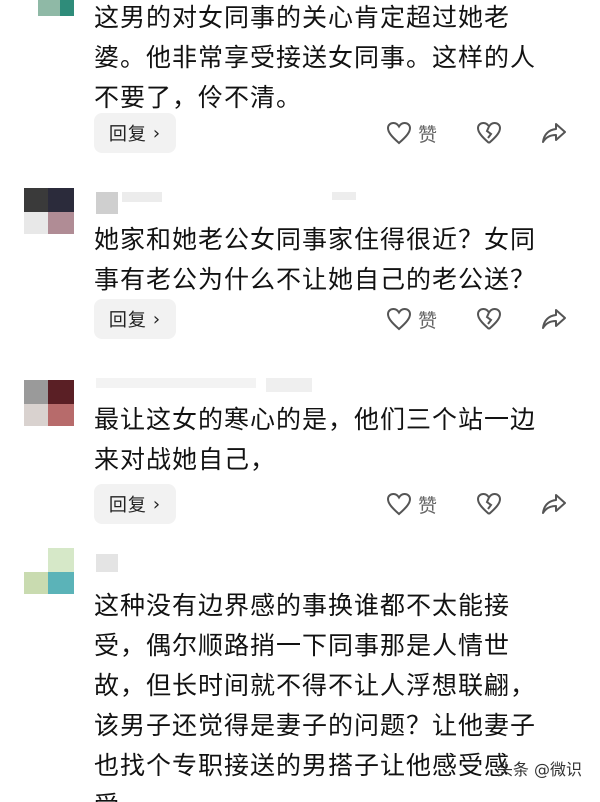  Describe the element at coordinates (329, 260) in the screenshot. I see `comment-text: 她家和她老公女同事家住得很近？女同 事有老公为什么不让她自己的老公送？` at that location.